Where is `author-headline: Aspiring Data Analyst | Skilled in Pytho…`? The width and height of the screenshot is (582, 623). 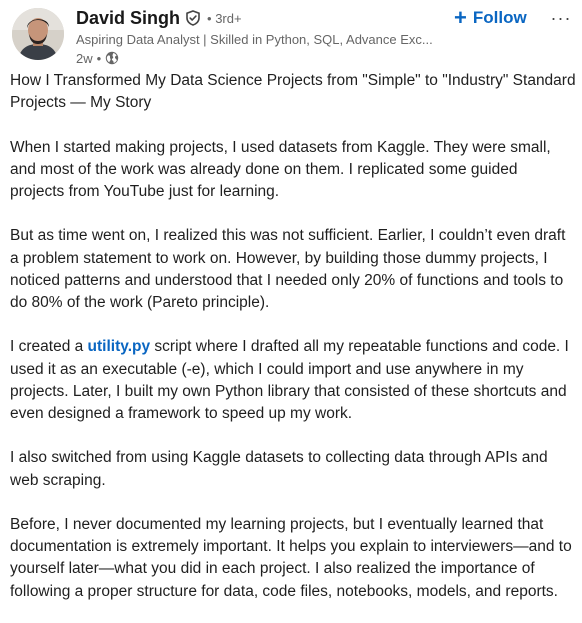
author-headline: Aspiring Data Analyst | Skilled in Pytho… is located at coordinates (254, 39).